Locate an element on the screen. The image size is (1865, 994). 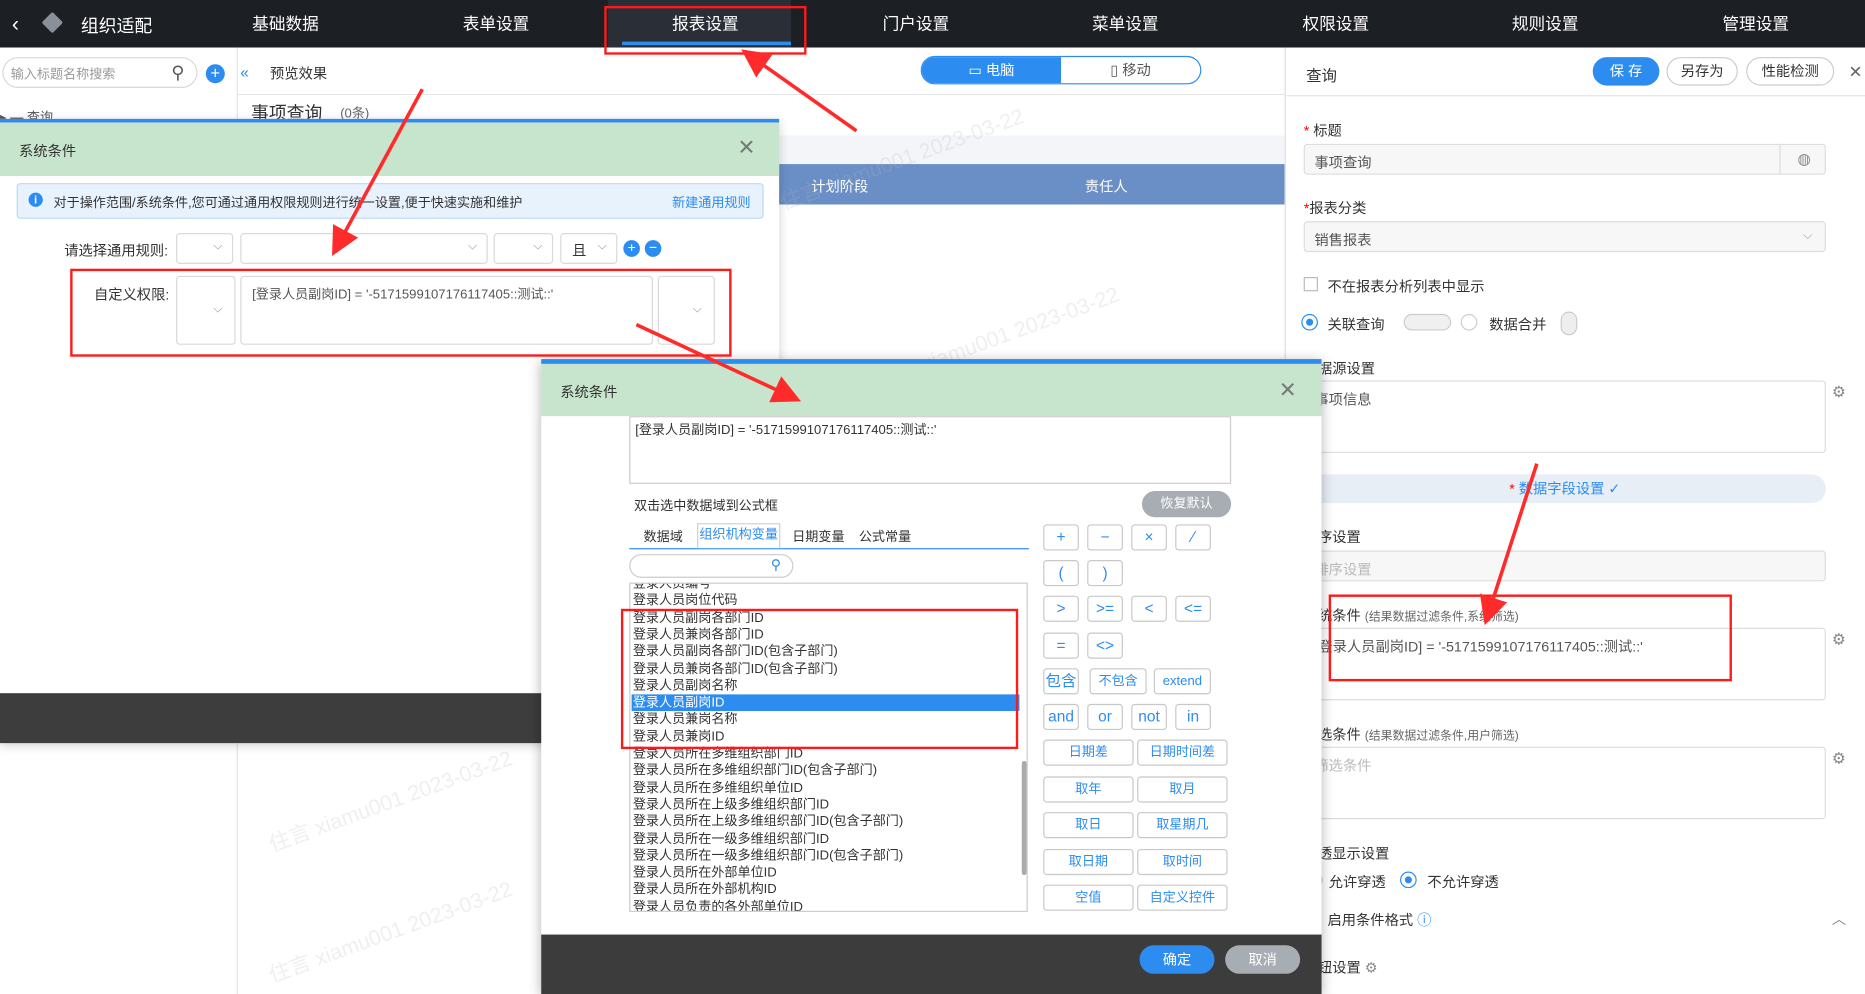
arrow-to-report-tab is located at coordinates (799, 91).